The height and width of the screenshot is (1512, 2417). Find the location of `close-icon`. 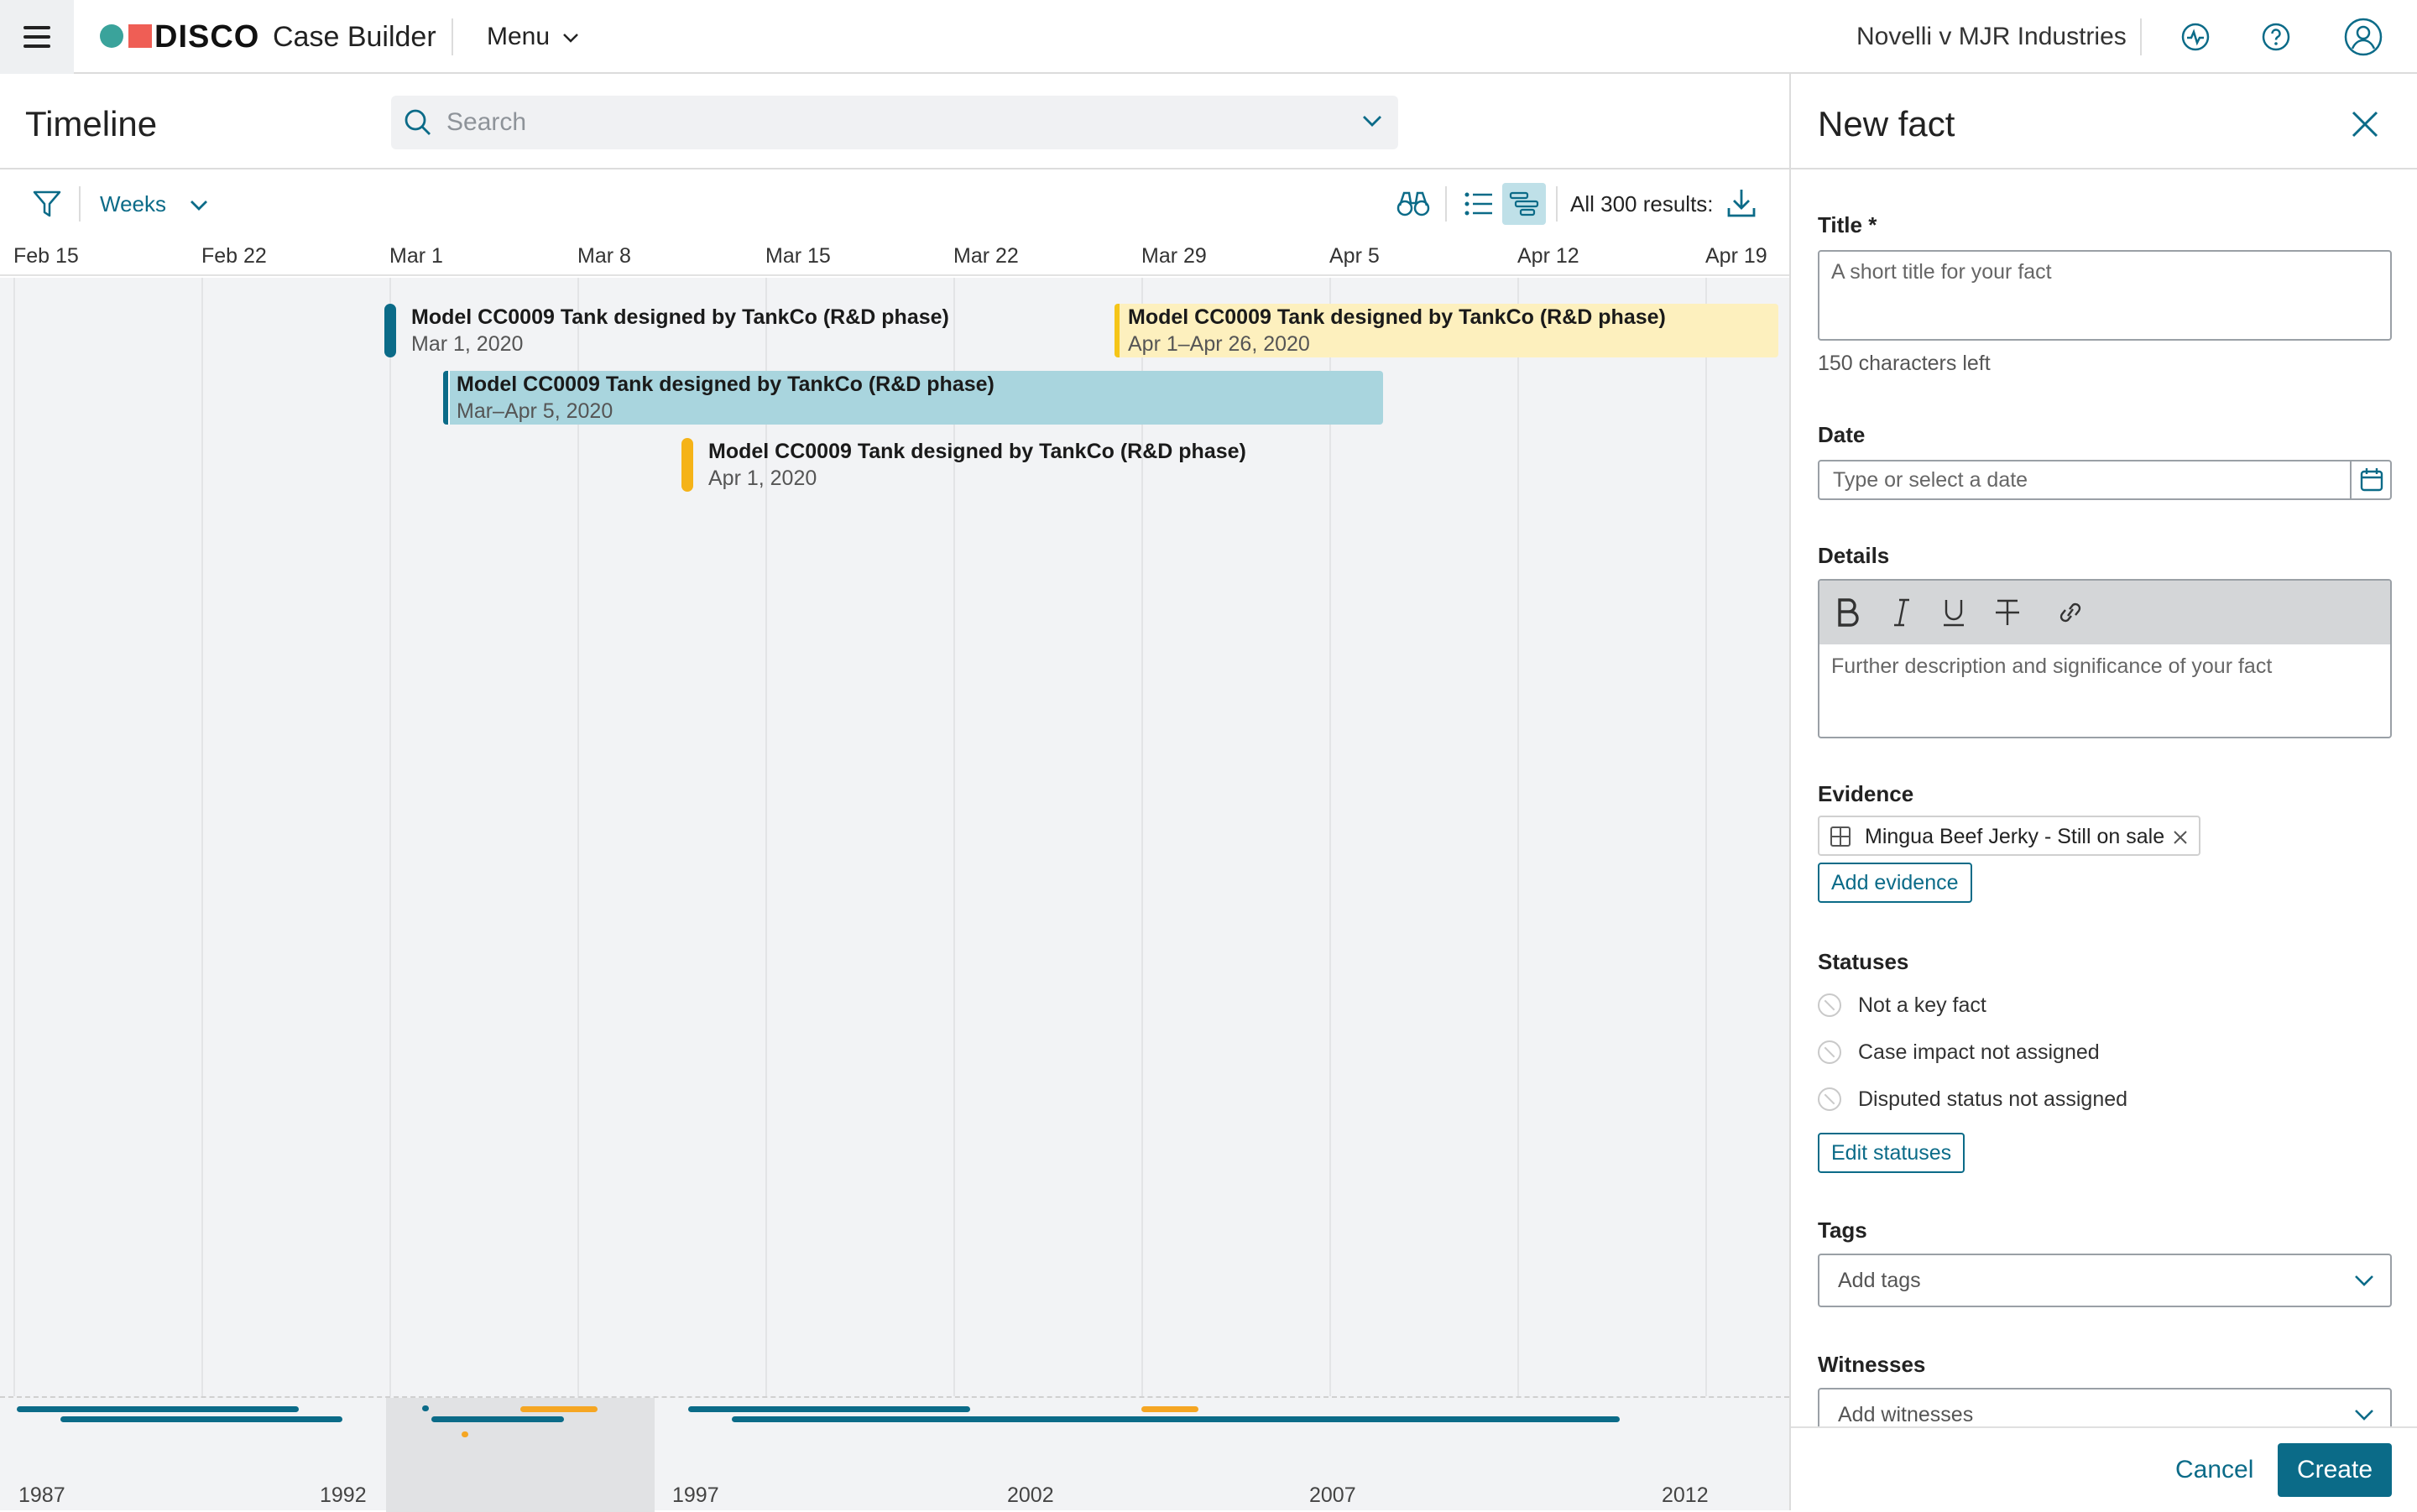

close-icon is located at coordinates (2365, 124).